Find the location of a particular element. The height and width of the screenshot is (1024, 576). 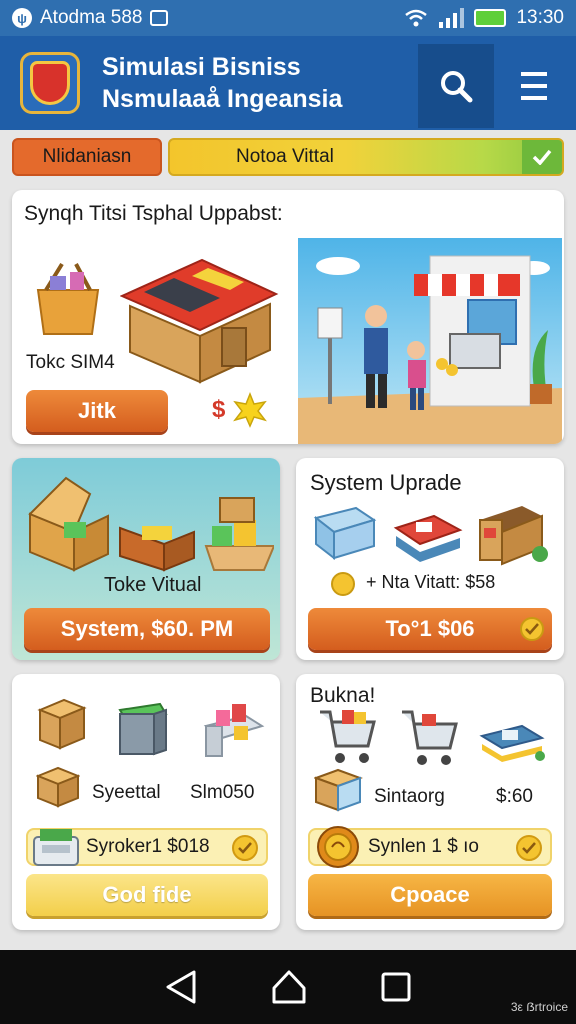

god-fide-button: God fide is located at coordinates (147, 895).